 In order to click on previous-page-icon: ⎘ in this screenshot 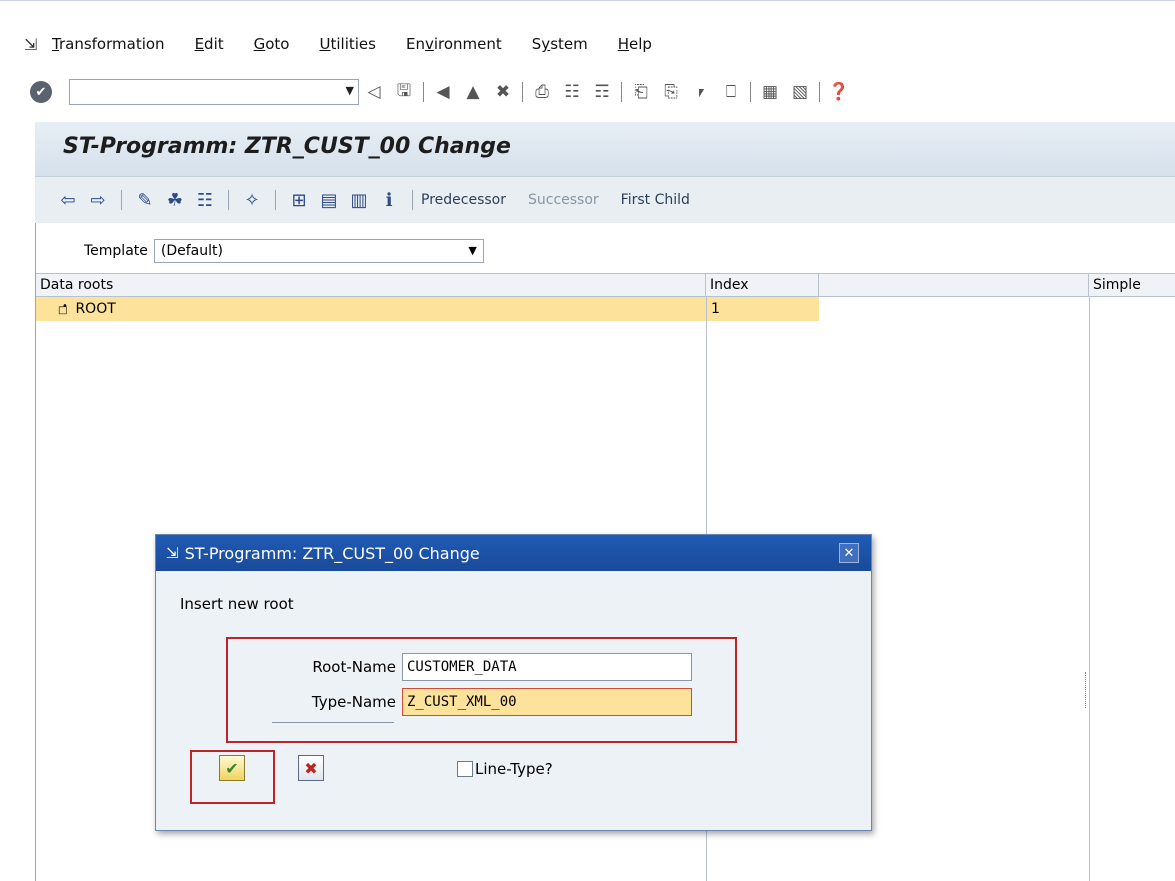, I will do `click(671, 92)`.